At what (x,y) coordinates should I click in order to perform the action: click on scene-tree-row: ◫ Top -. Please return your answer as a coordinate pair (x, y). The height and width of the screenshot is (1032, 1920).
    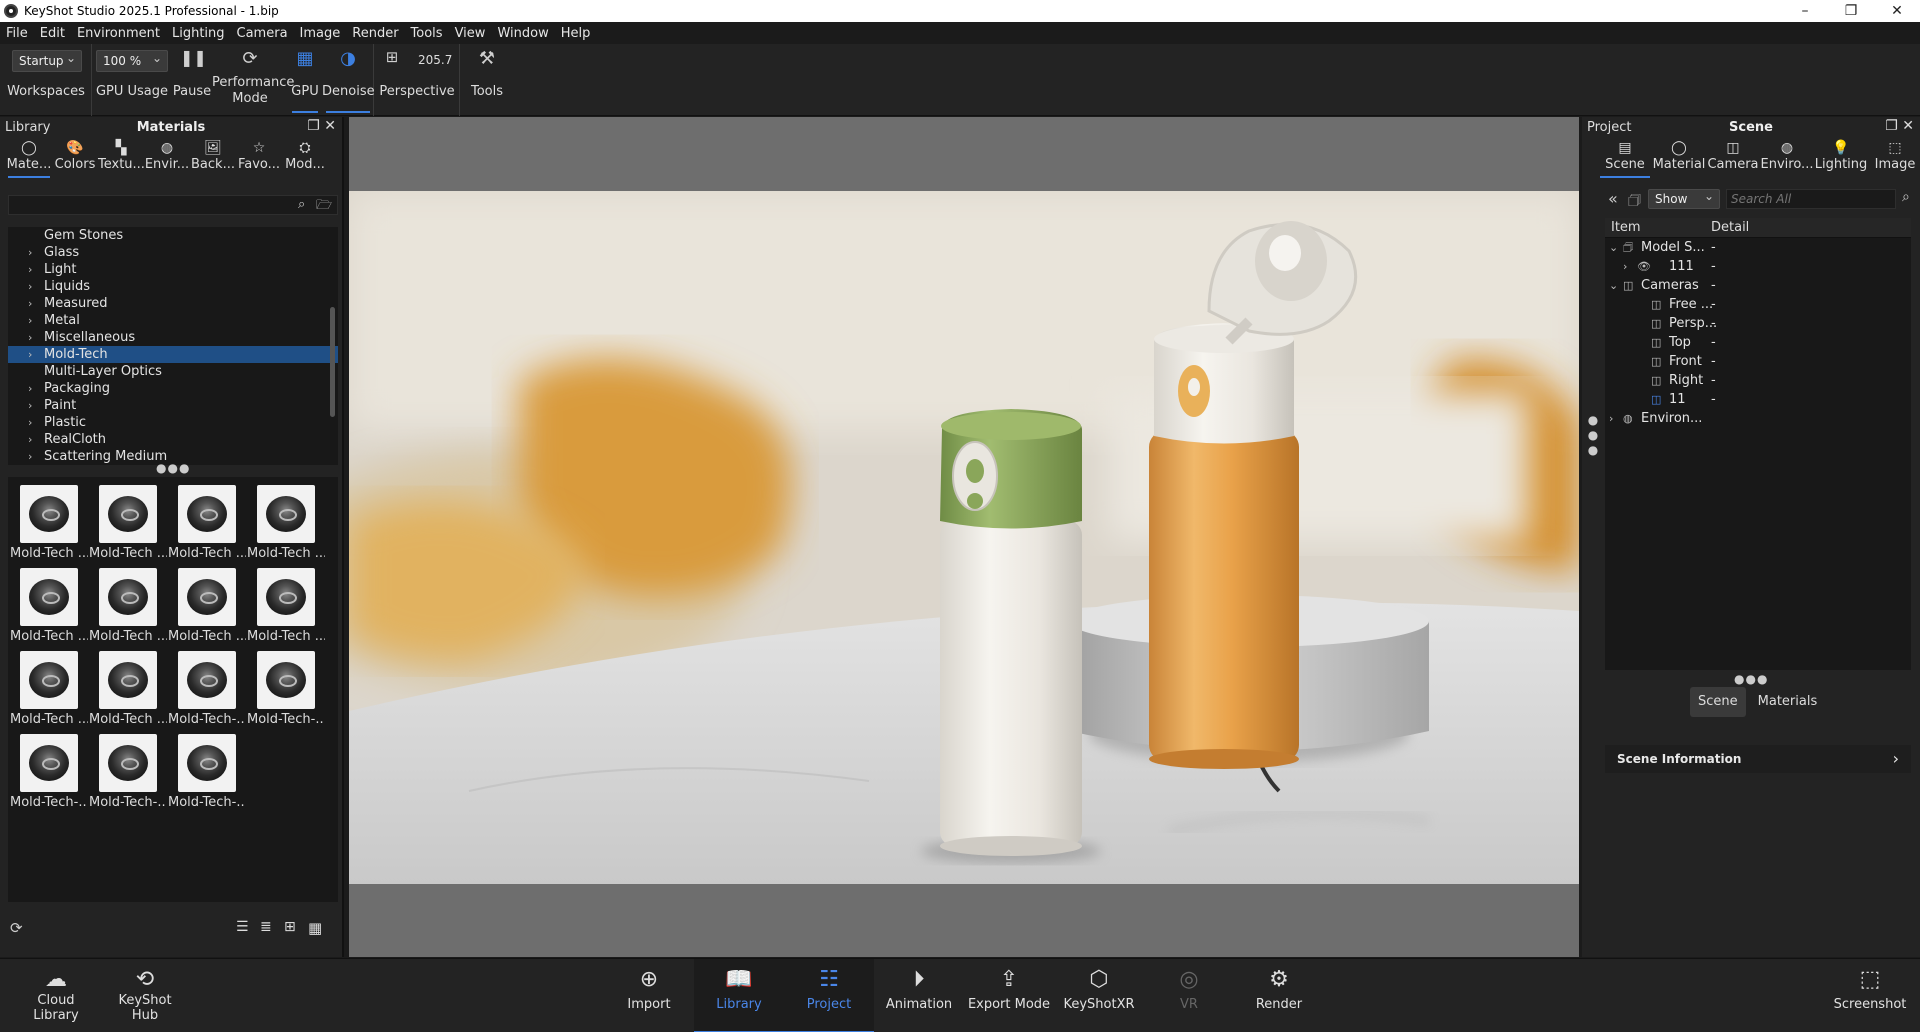
    Looking at the image, I should click on (1758, 342).